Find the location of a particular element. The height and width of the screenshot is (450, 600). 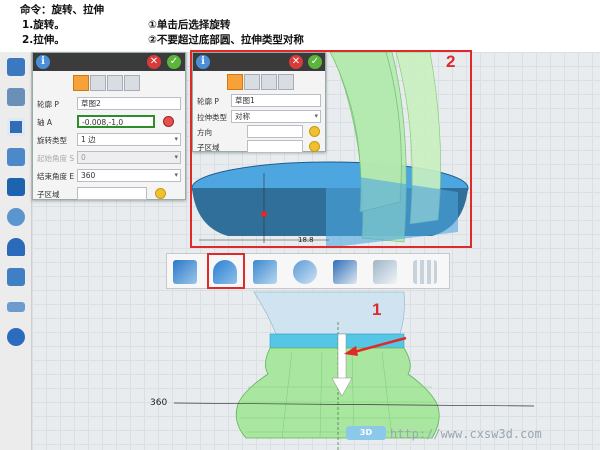

revolve-subregion-row: 子区域 is located at coordinates (110, 194).